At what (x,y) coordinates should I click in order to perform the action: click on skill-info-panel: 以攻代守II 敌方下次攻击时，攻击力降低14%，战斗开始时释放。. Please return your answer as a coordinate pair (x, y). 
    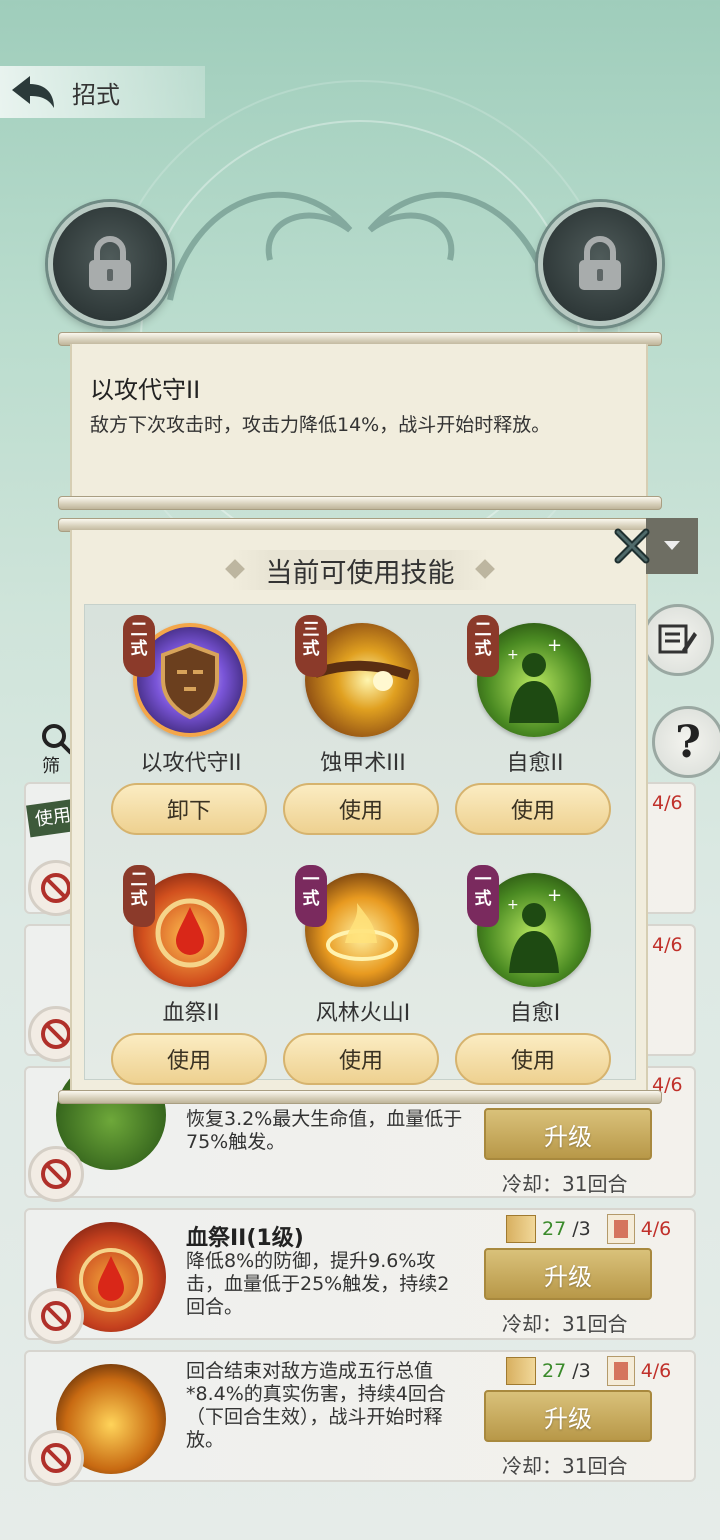
    Looking at the image, I should click on (359, 420).